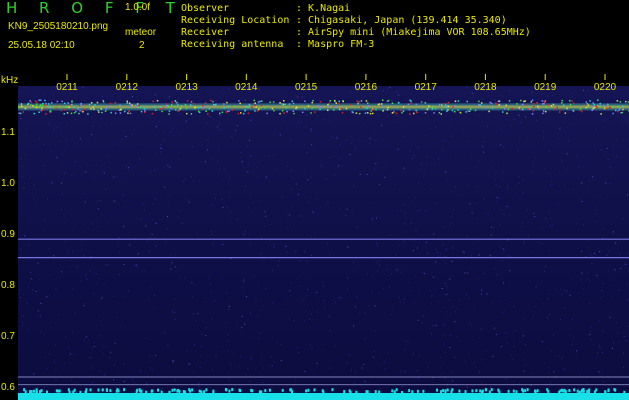 The width and height of the screenshot is (629, 400). Describe the element at coordinates (8, 183) in the screenshot. I see `y-tick-label: 1.0` at that location.